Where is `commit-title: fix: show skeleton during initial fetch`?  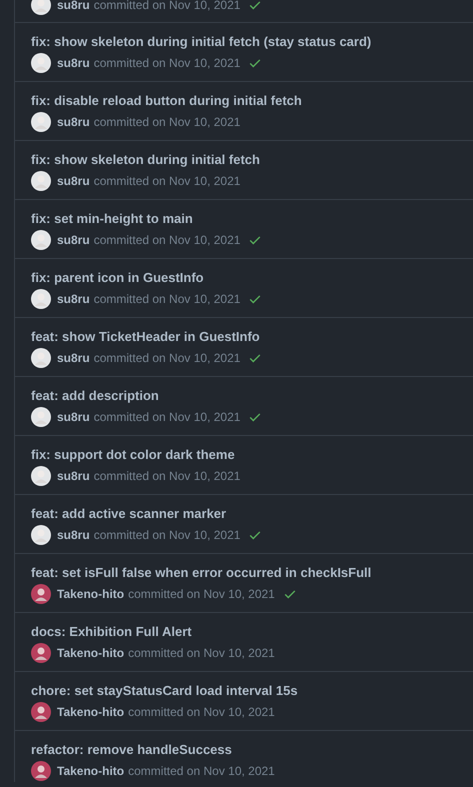
commit-title: fix: show skeleton during initial fetch is located at coordinates (248, 160).